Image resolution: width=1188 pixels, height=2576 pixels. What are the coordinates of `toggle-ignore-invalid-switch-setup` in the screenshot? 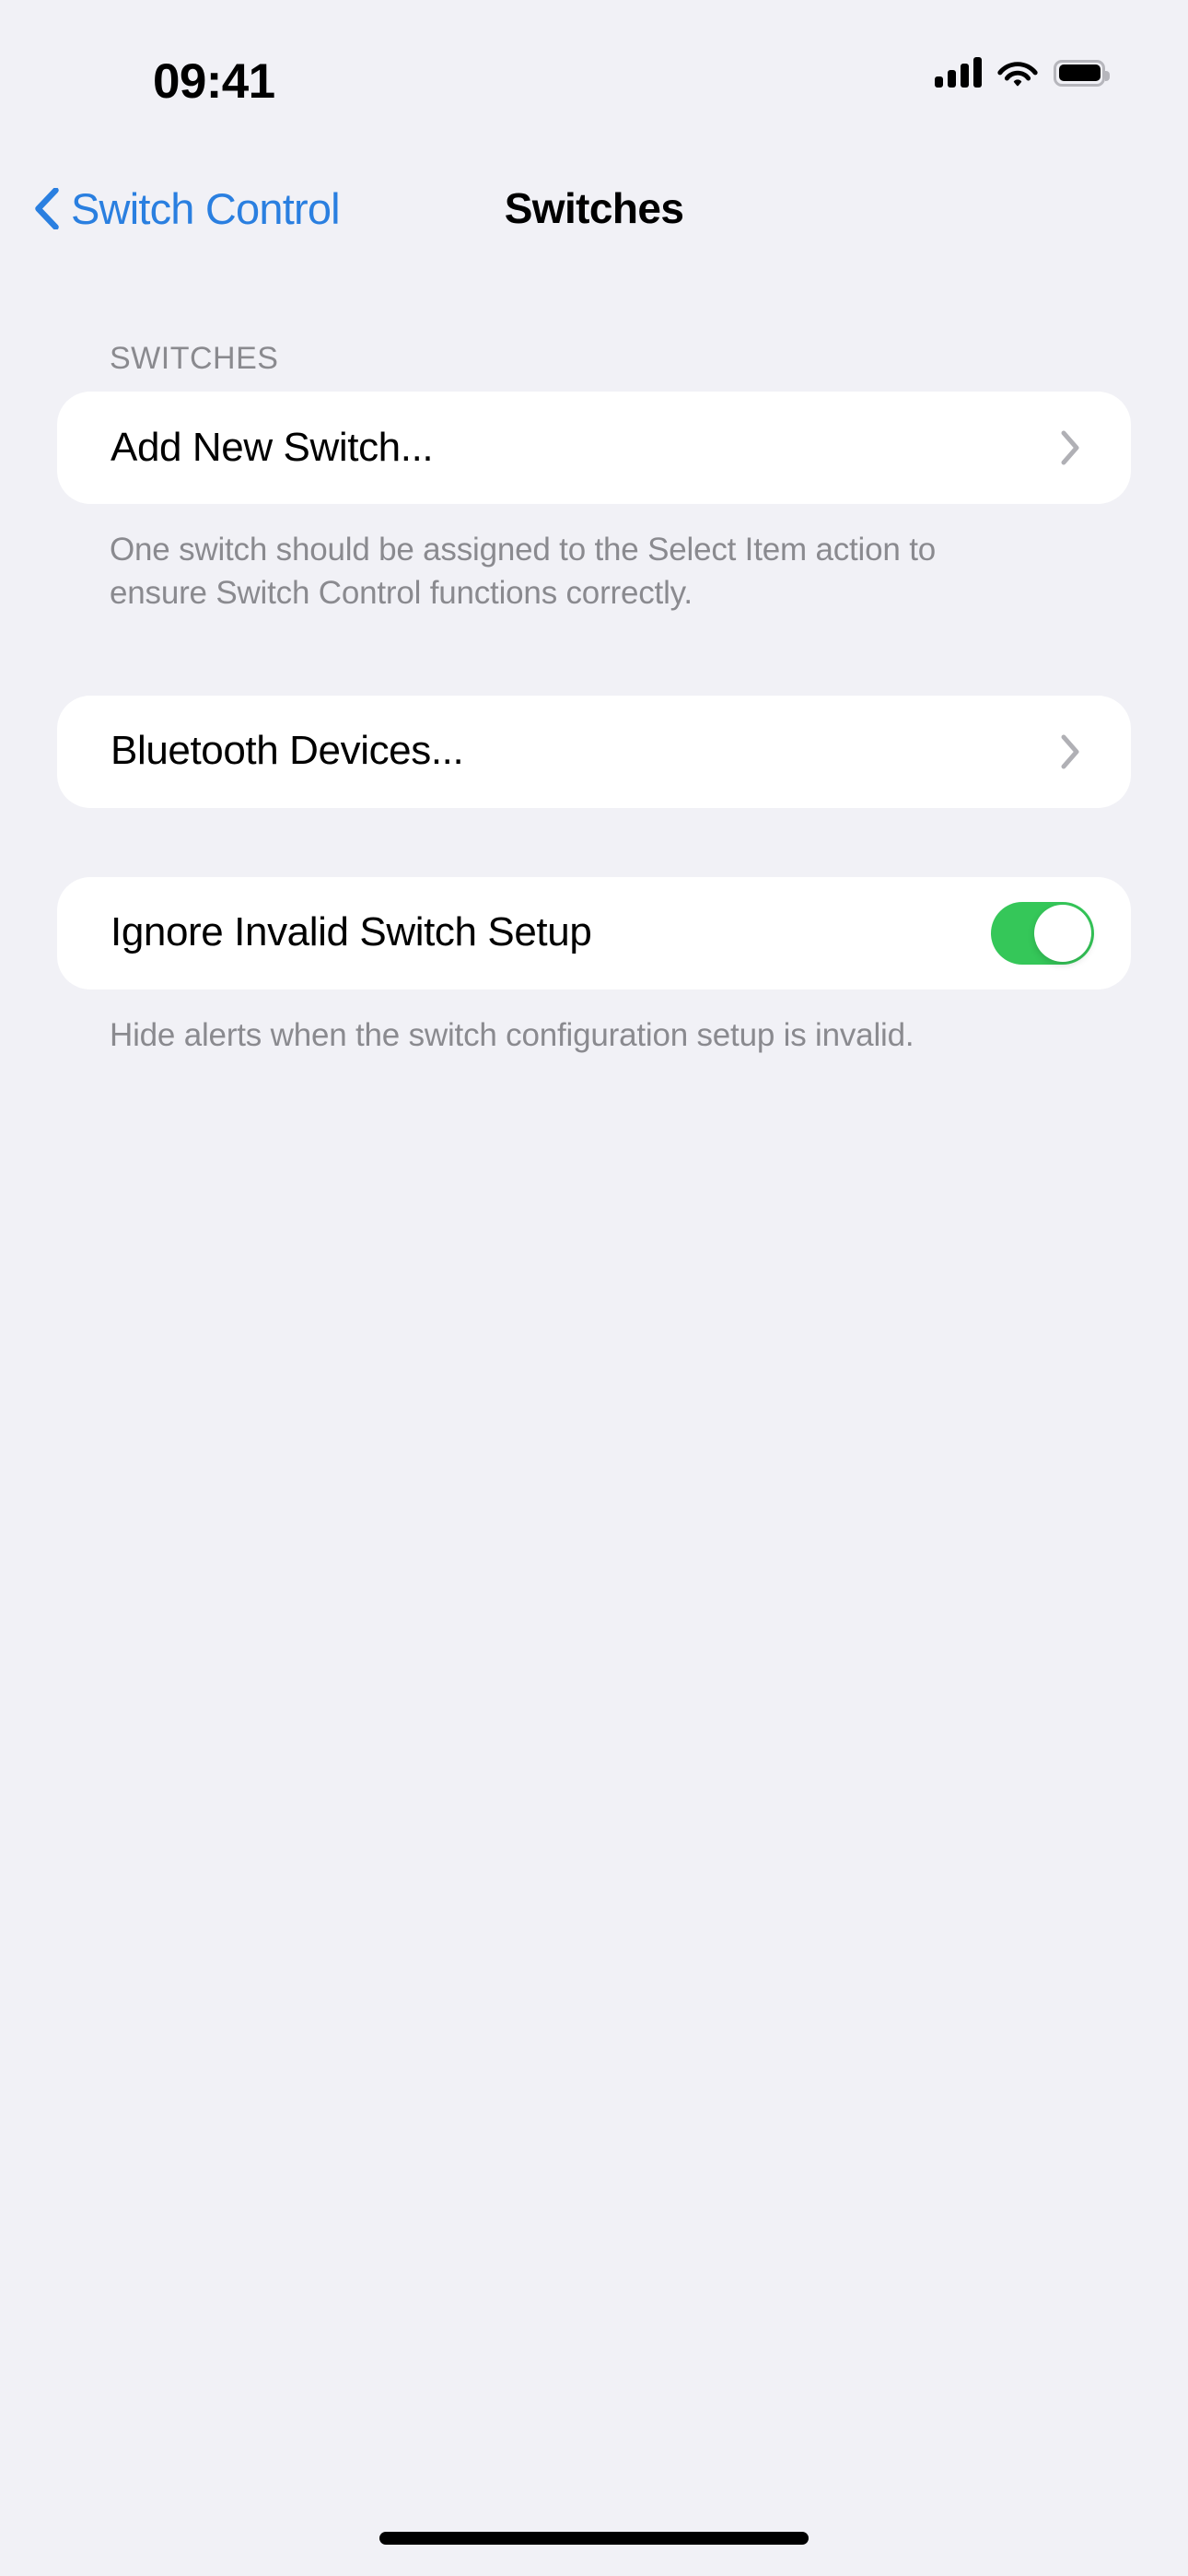 It's located at (1042, 933).